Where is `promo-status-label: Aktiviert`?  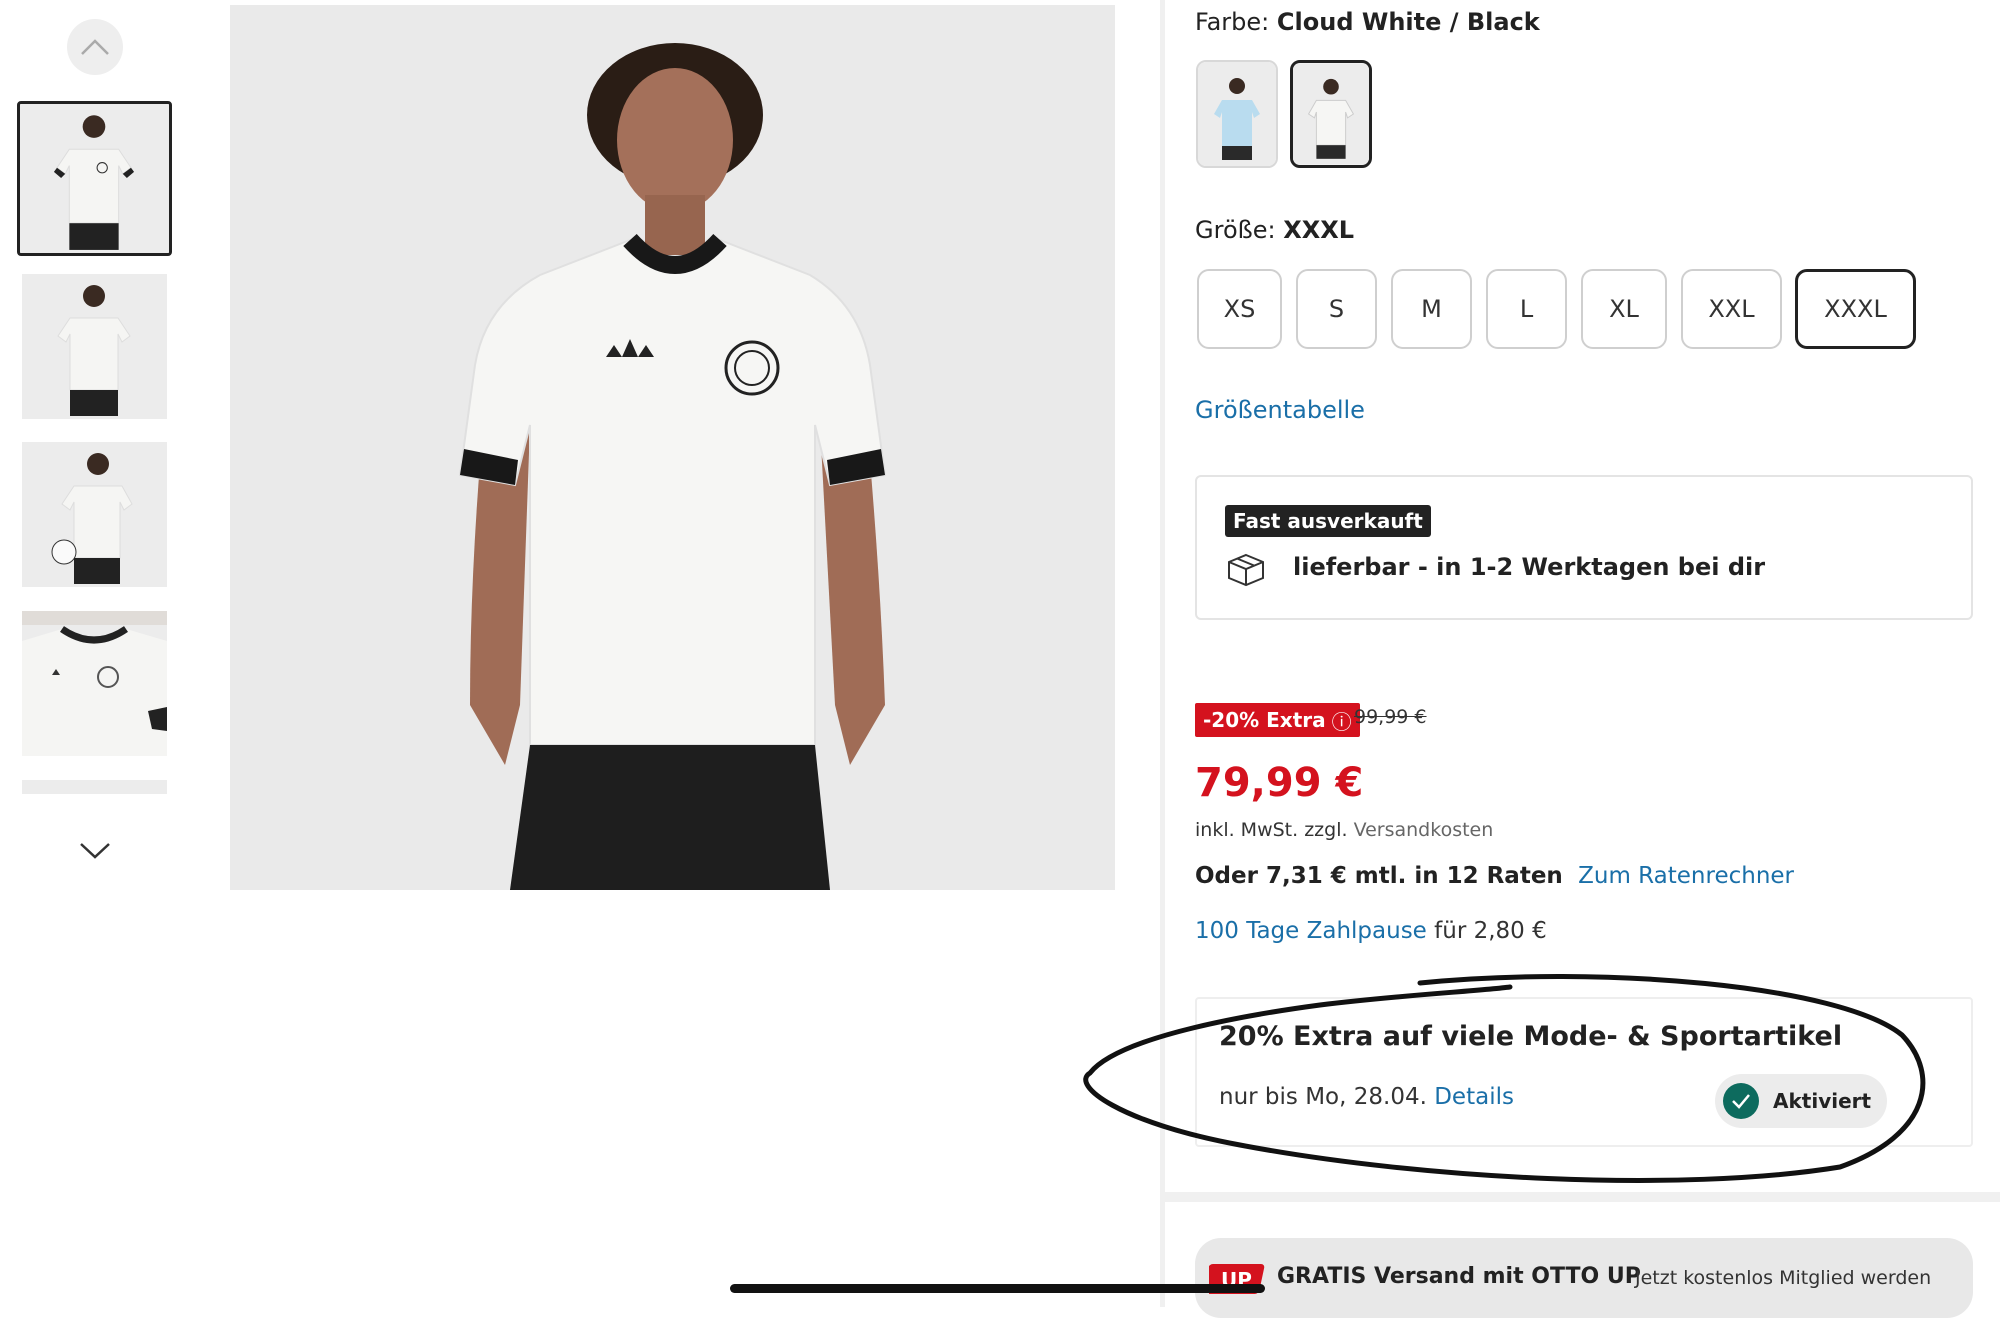
promo-status-label: Aktiviert is located at coordinates (1822, 1101).